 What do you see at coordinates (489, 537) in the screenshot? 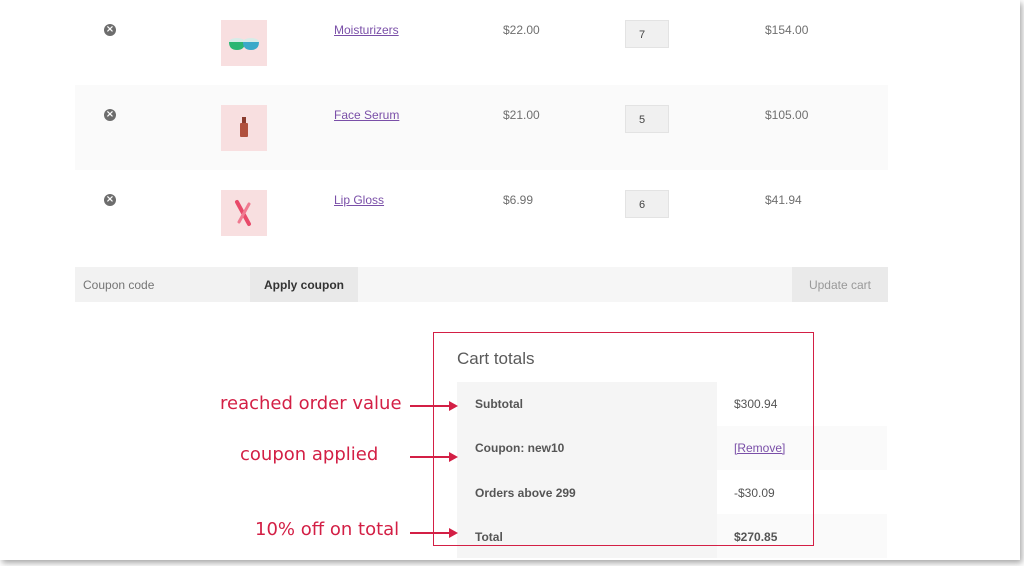
I see `total-label: Total` at bounding box center [489, 537].